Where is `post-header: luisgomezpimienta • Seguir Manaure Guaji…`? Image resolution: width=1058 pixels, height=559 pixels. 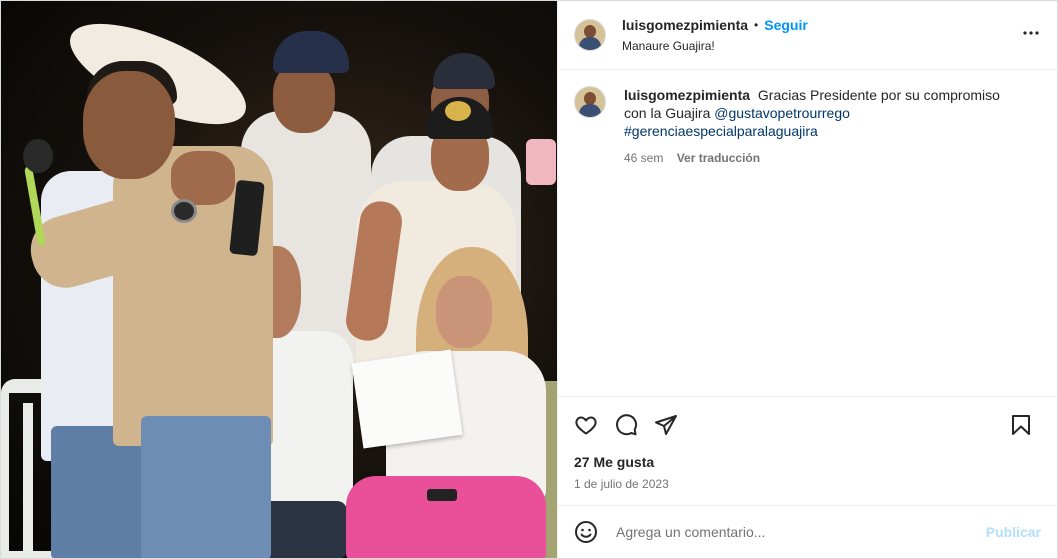
post-header: luisgomezpimienta • Seguir Manaure Guaji… is located at coordinates (807, 35).